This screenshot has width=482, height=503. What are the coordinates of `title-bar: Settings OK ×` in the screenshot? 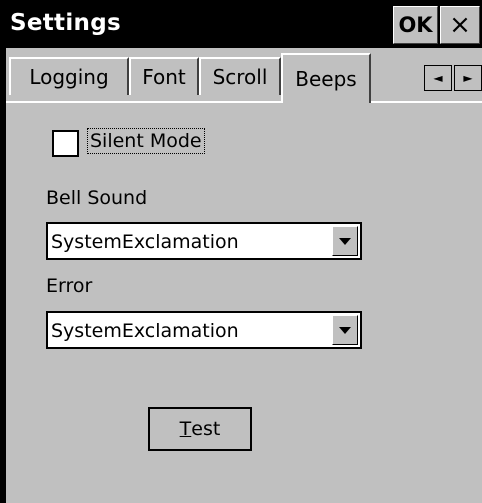 It's located at (241, 24).